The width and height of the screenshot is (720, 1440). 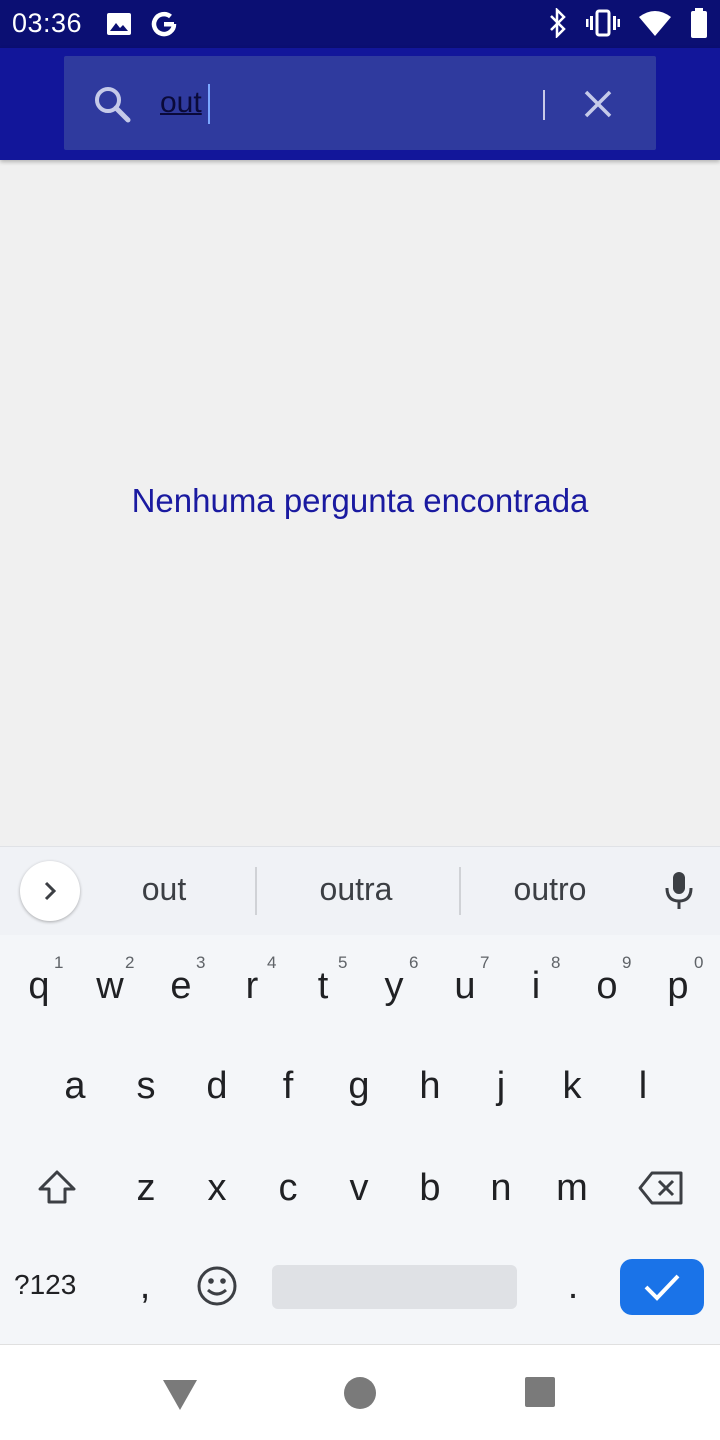 What do you see at coordinates (45, 1285) in the screenshot?
I see `symbols-key: ?123` at bounding box center [45, 1285].